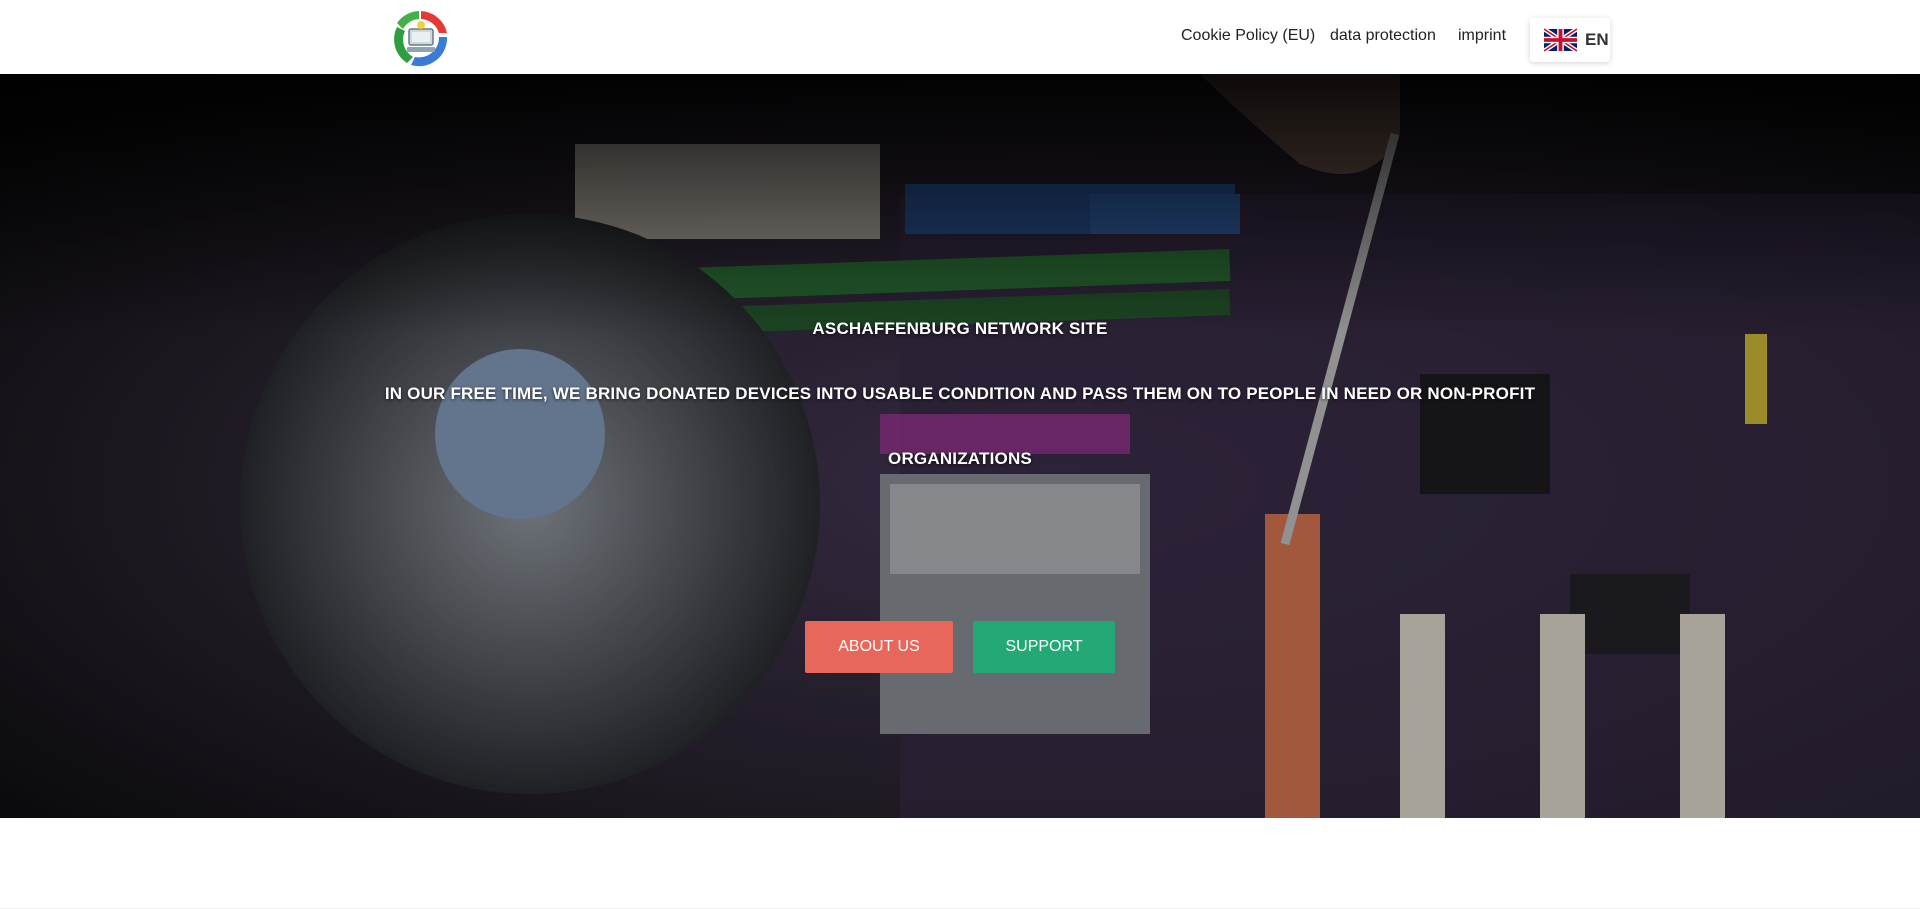  What do you see at coordinates (960, 328) in the screenshot?
I see `hero-title: ASCHAFFENBURG NETWORK SITE` at bounding box center [960, 328].